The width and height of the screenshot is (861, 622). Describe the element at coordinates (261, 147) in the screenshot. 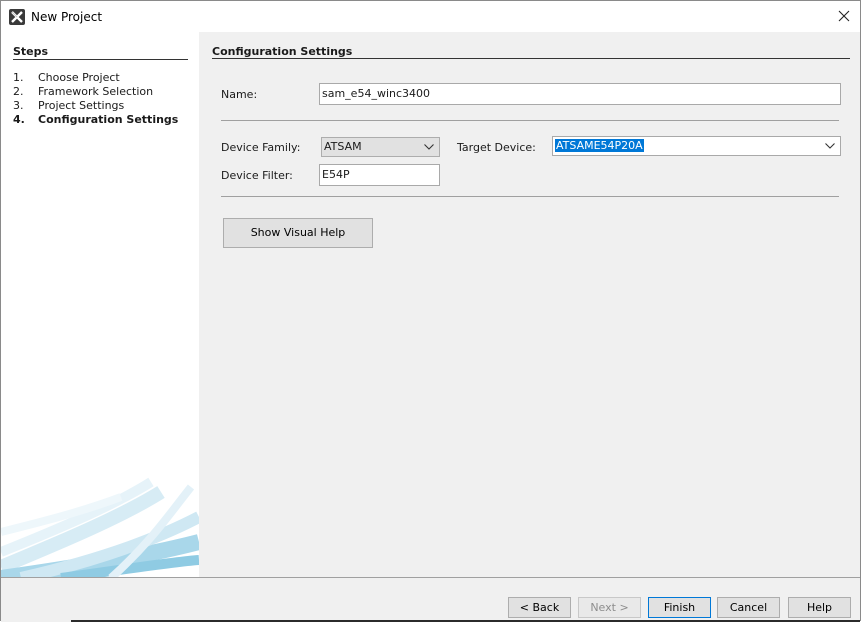

I see `device-family-label: Device Family:` at that location.